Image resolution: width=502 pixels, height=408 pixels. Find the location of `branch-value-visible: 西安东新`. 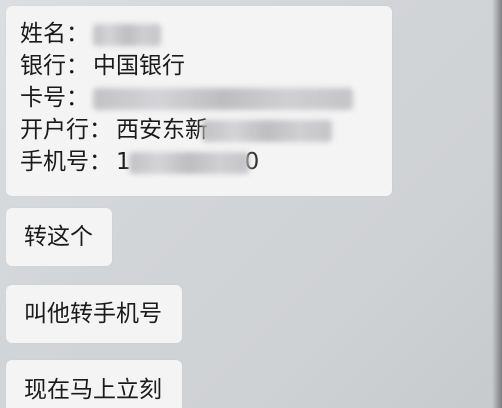

branch-value-visible: 西安东新 is located at coordinates (162, 130).